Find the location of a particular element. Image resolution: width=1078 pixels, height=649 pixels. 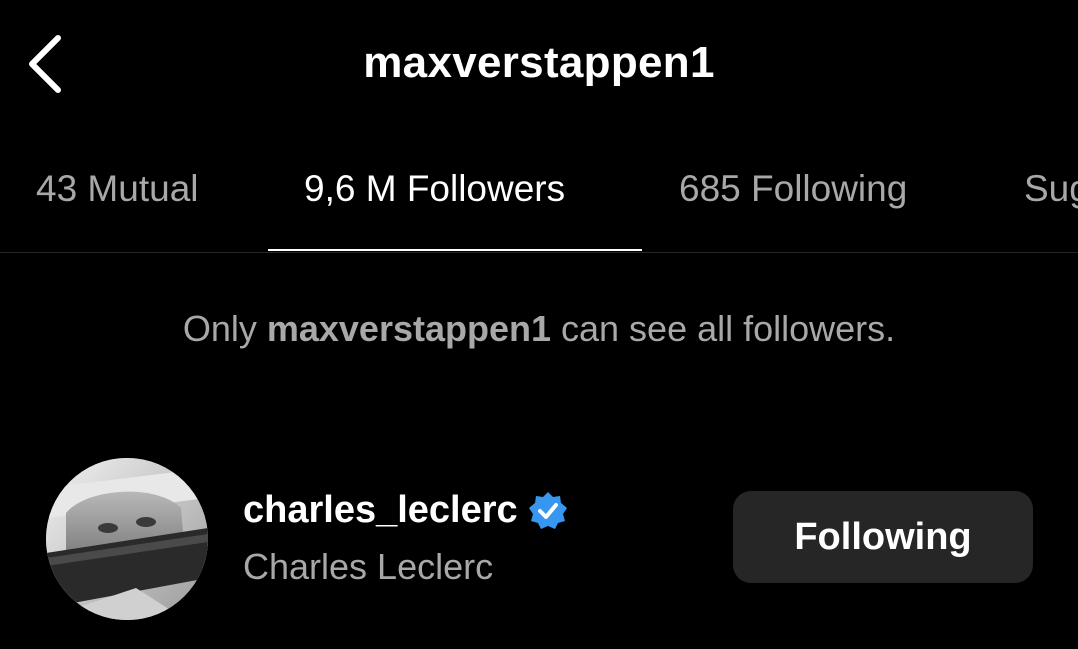

notice-suffix: can see all followers. is located at coordinates (723, 328).